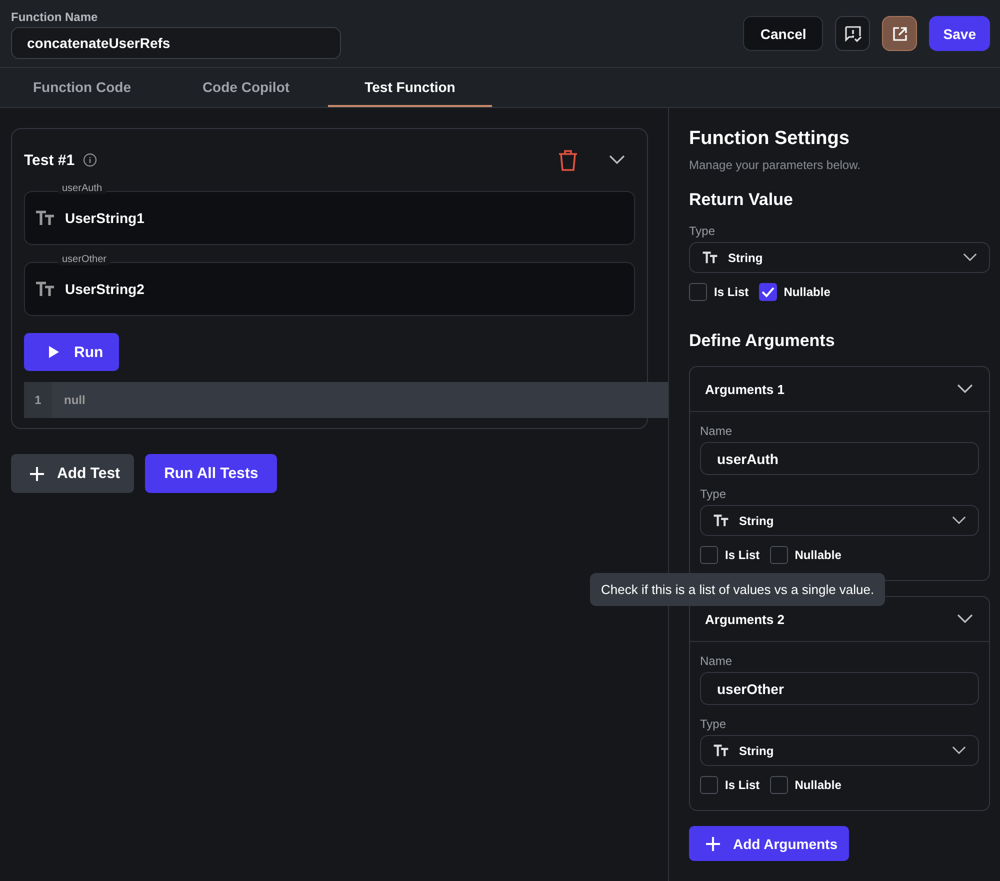 The width and height of the screenshot is (1000, 881). What do you see at coordinates (38, 400) in the screenshot?
I see `line-number: 1` at bounding box center [38, 400].